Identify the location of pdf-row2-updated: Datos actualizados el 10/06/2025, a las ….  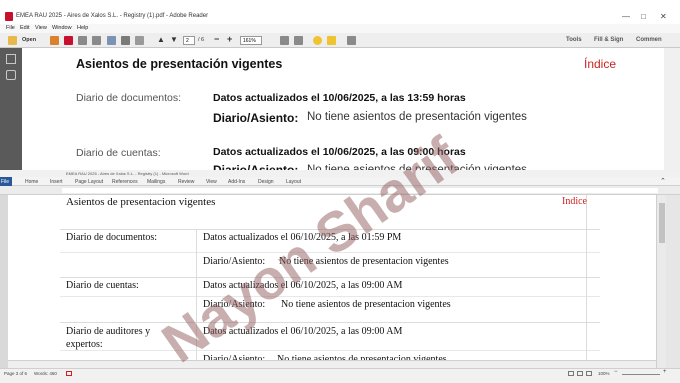
(339, 152).